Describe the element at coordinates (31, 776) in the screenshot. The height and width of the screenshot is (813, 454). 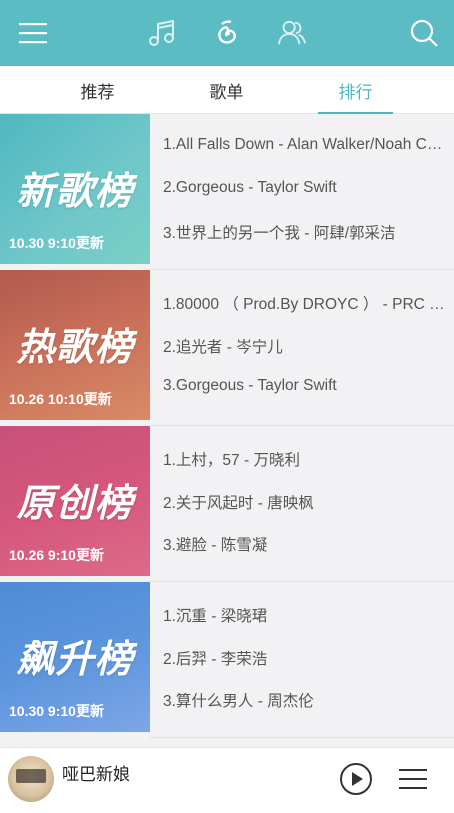
I see `album-art-detail` at that location.